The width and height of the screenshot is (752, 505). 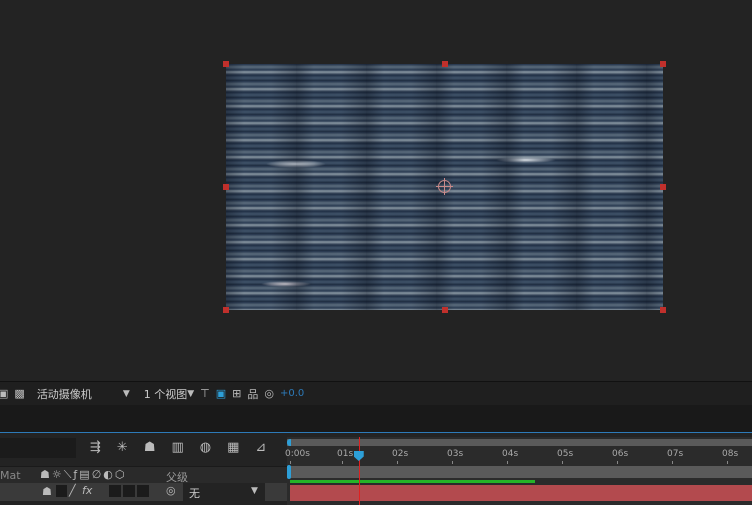 I want to click on fast-preview-icon: ▣, so click(x=221, y=393).